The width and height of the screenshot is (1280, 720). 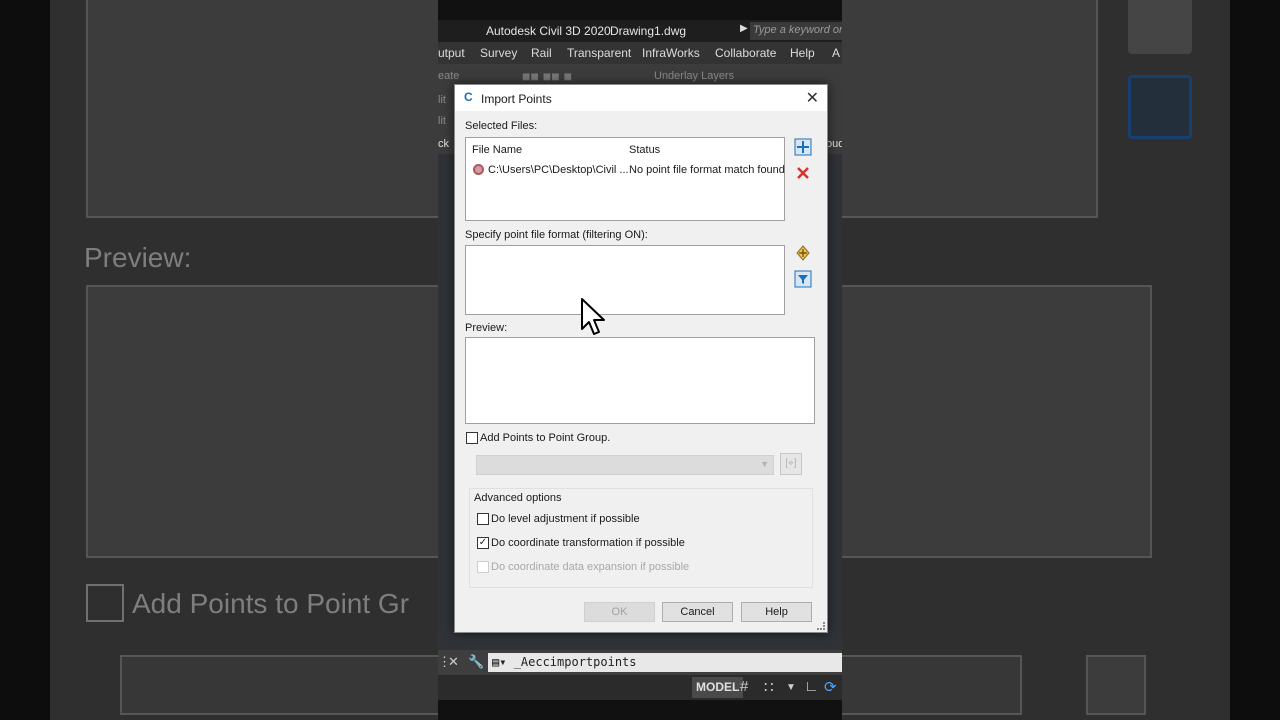 What do you see at coordinates (545, 438) in the screenshot?
I see `add-to-group-label: Add Points to Point Group.` at bounding box center [545, 438].